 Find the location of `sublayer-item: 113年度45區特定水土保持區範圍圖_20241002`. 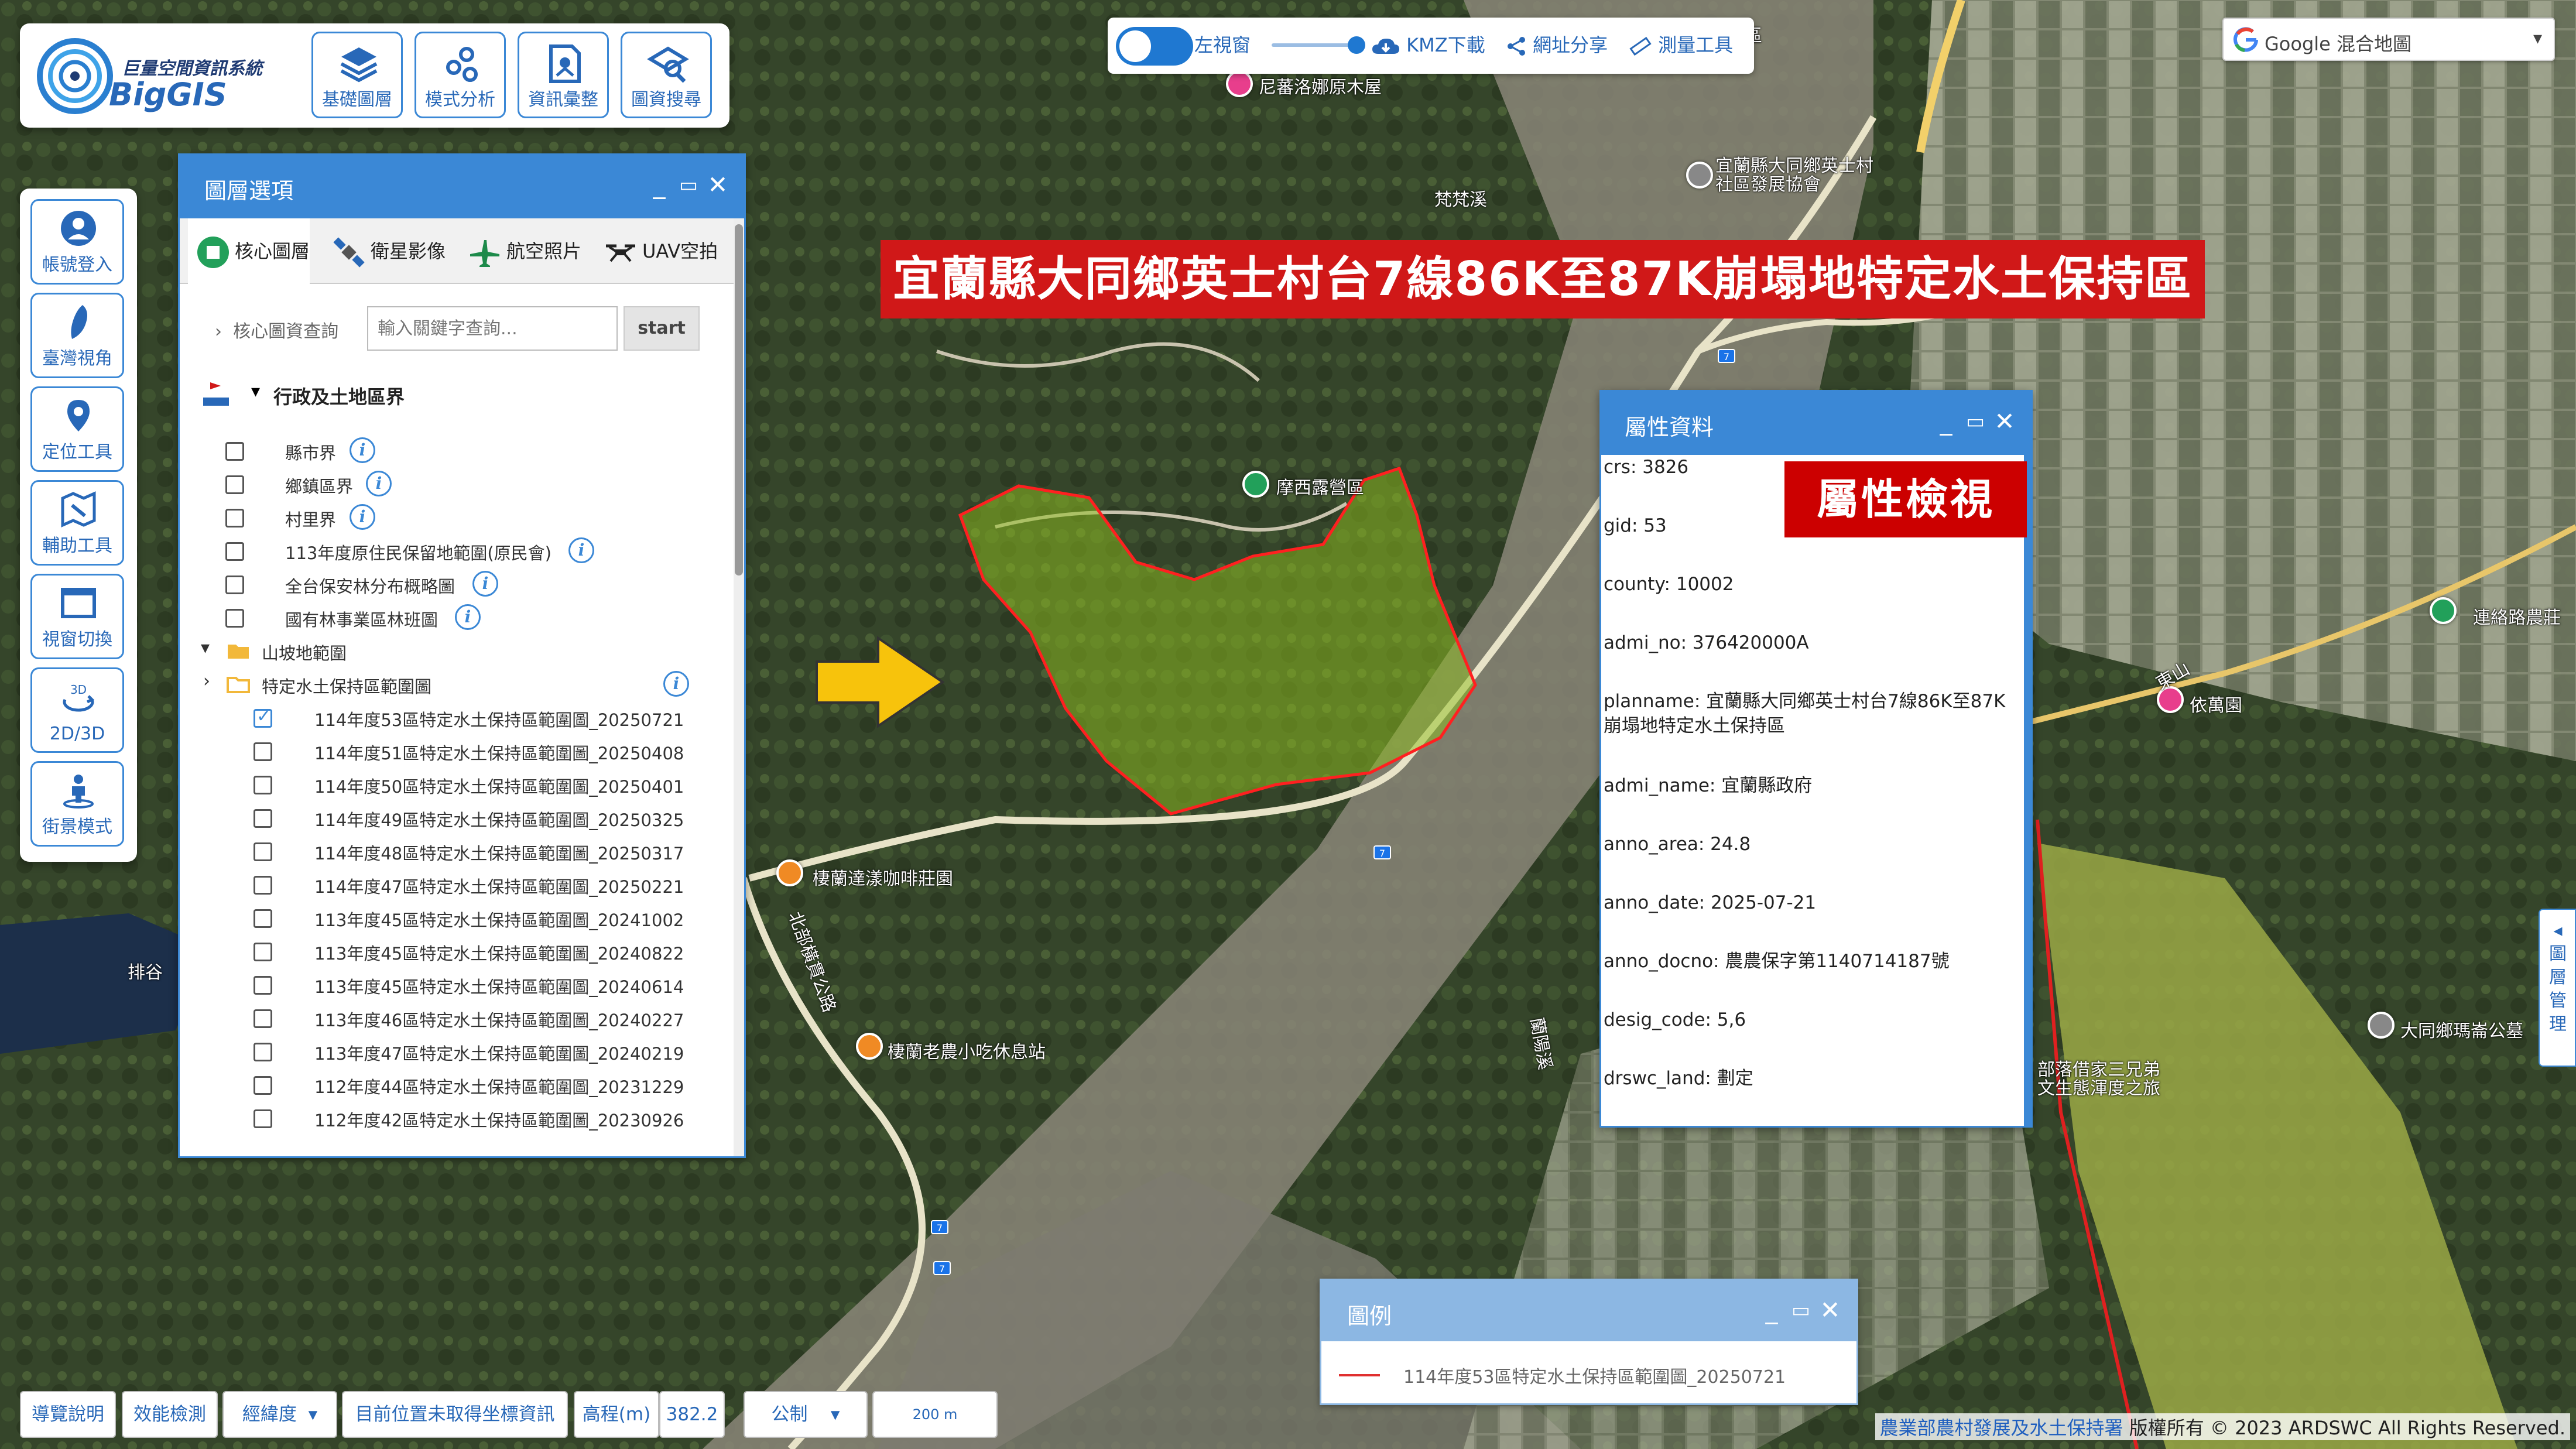

sublayer-item: 113年度45區特定水土保持區範圍圖_20241002 is located at coordinates (455, 917).